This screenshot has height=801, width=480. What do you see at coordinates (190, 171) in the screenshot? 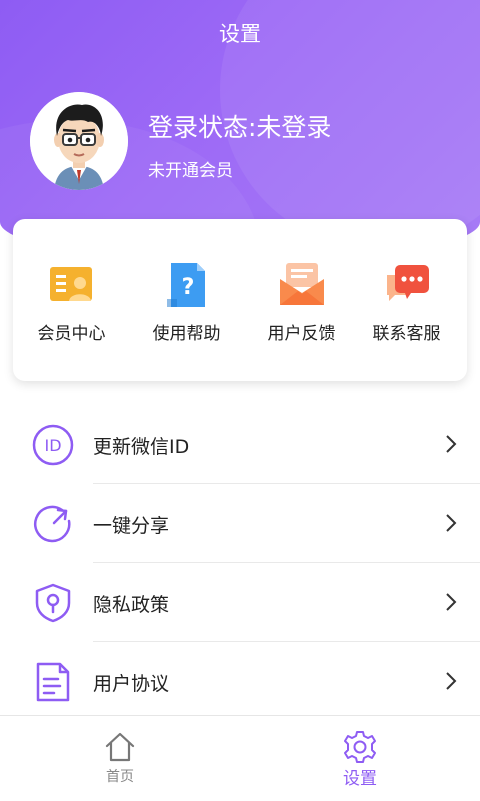
I see `member-status: 未开通会员` at bounding box center [190, 171].